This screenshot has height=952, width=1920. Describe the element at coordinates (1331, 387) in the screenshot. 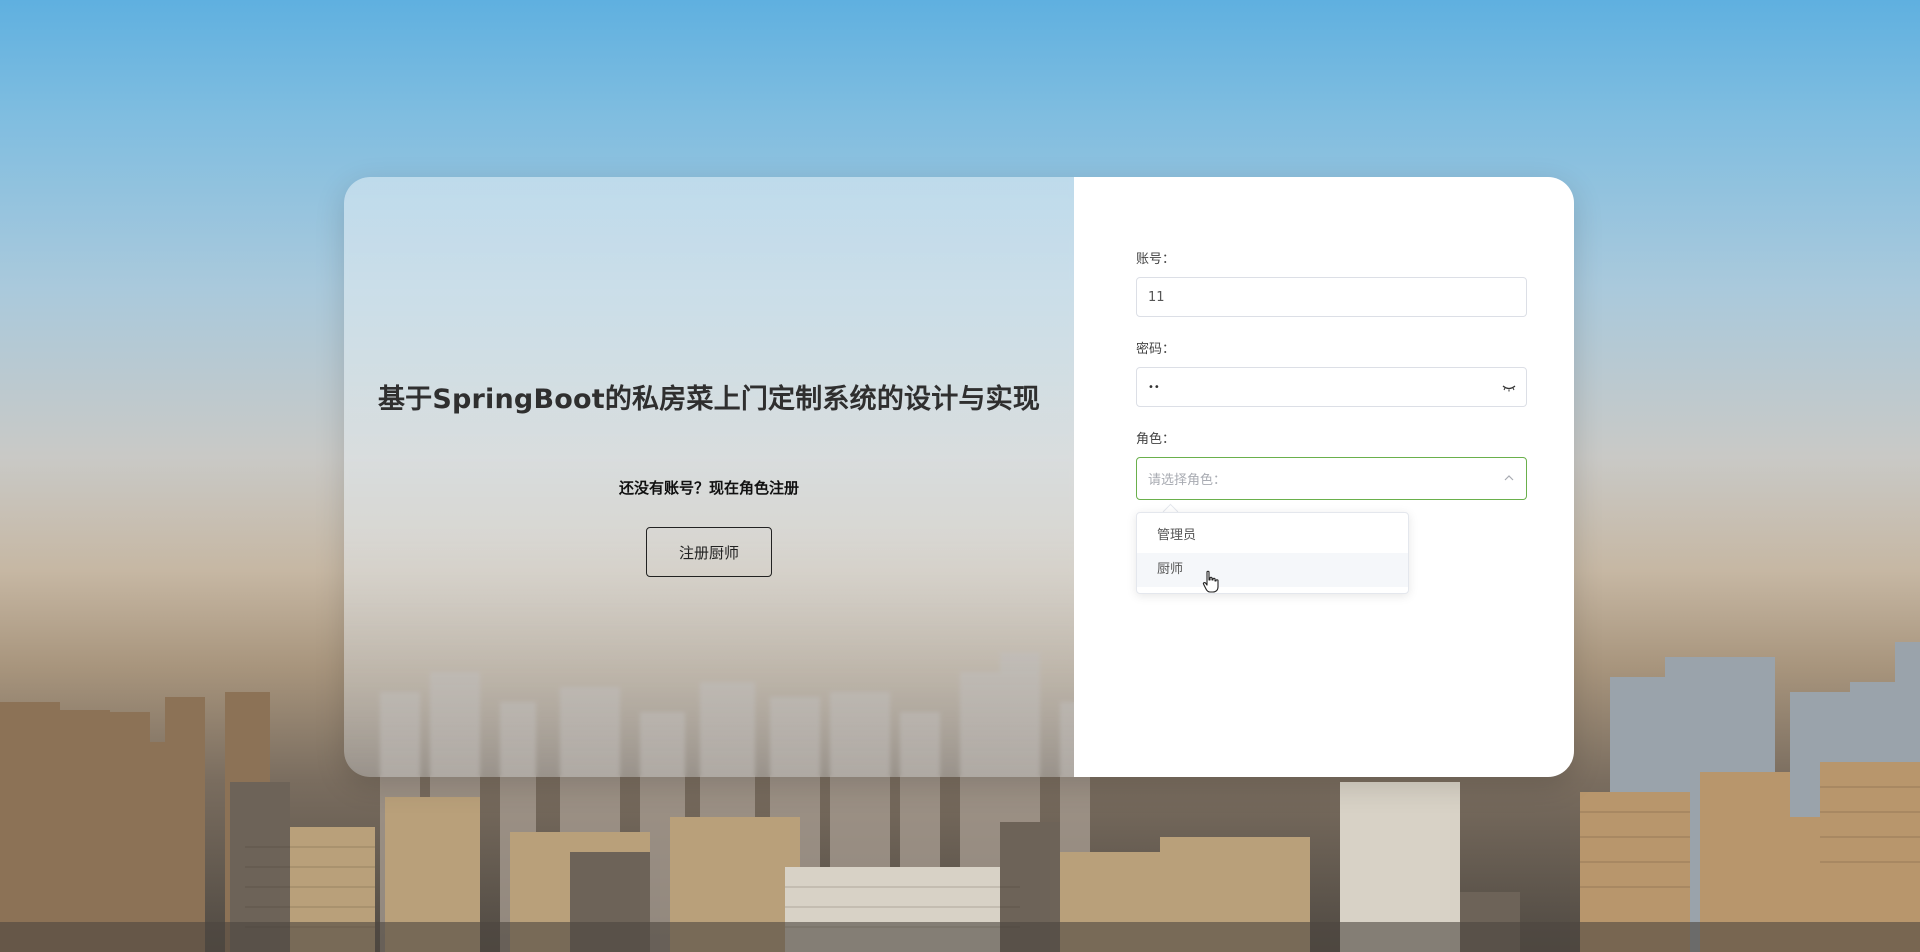

I see `password-input: ••` at that location.